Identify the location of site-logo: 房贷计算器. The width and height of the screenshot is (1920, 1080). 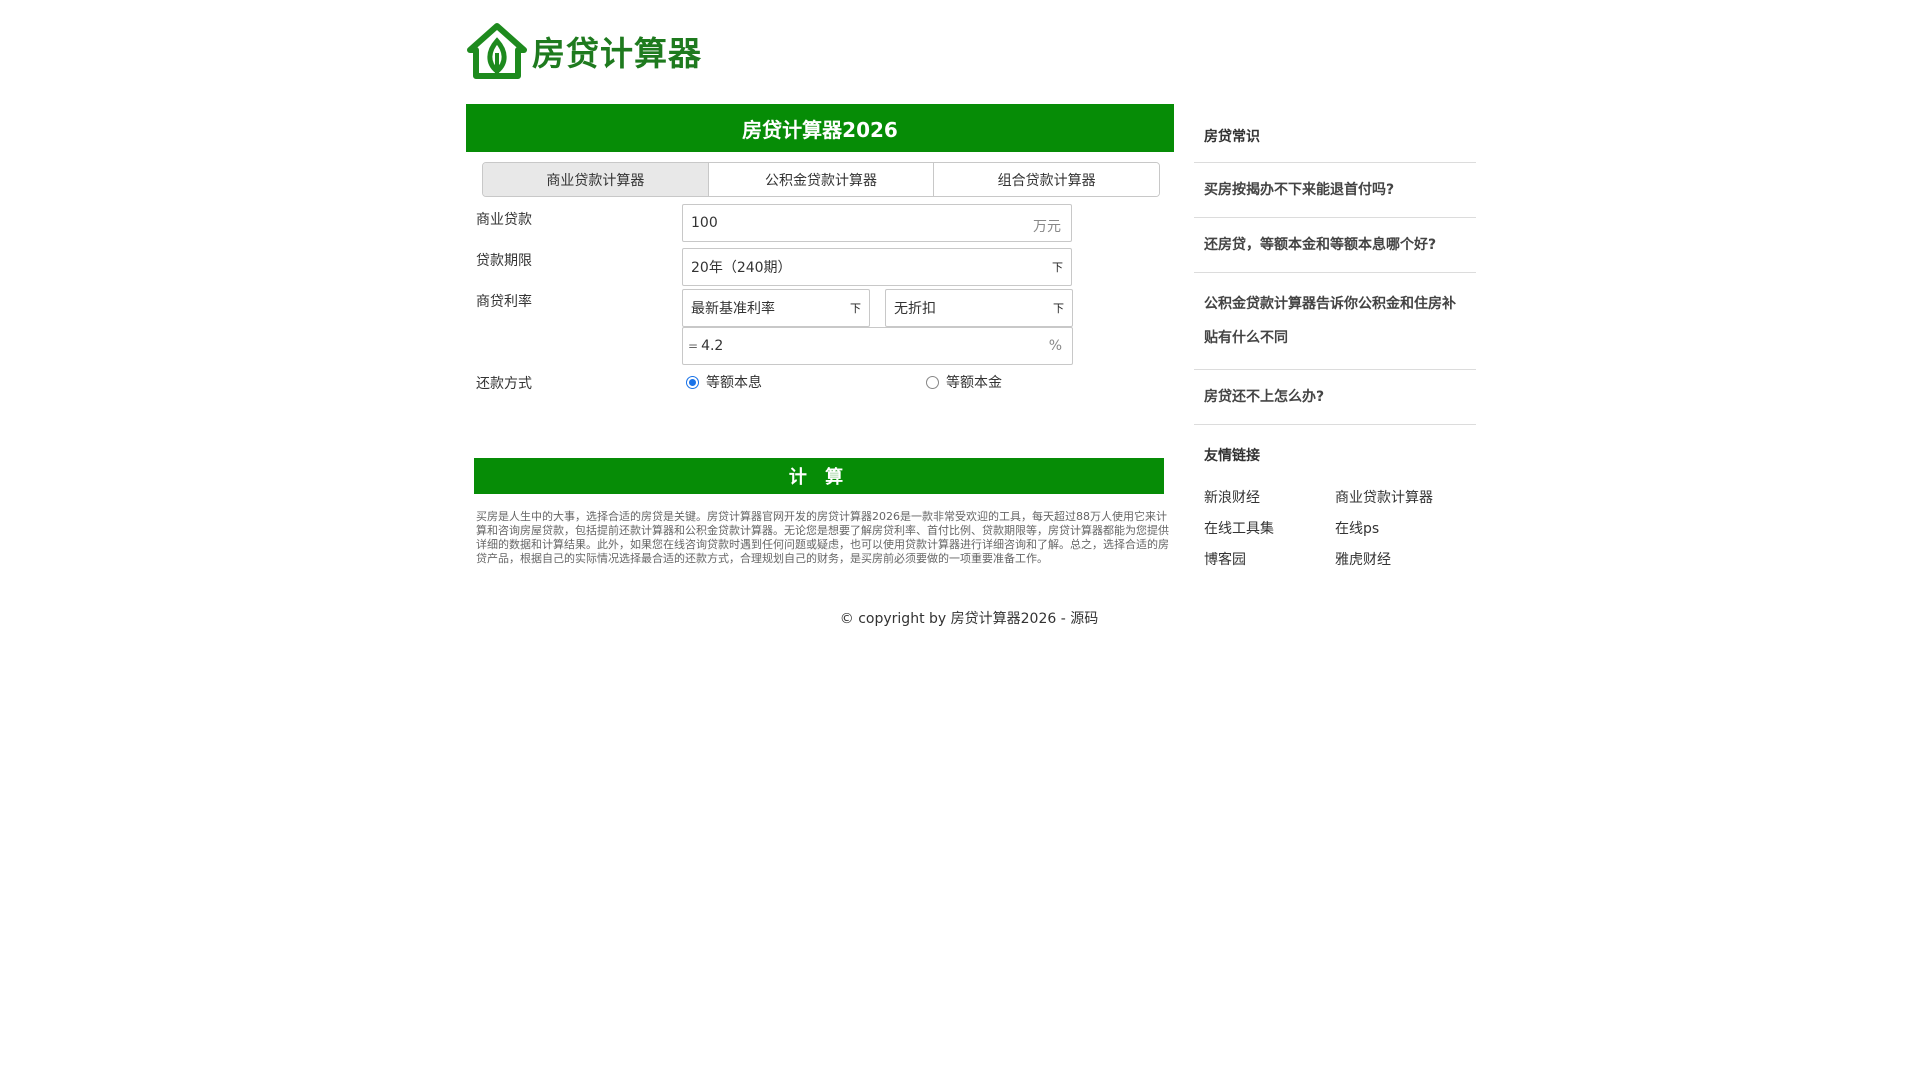
(584, 51).